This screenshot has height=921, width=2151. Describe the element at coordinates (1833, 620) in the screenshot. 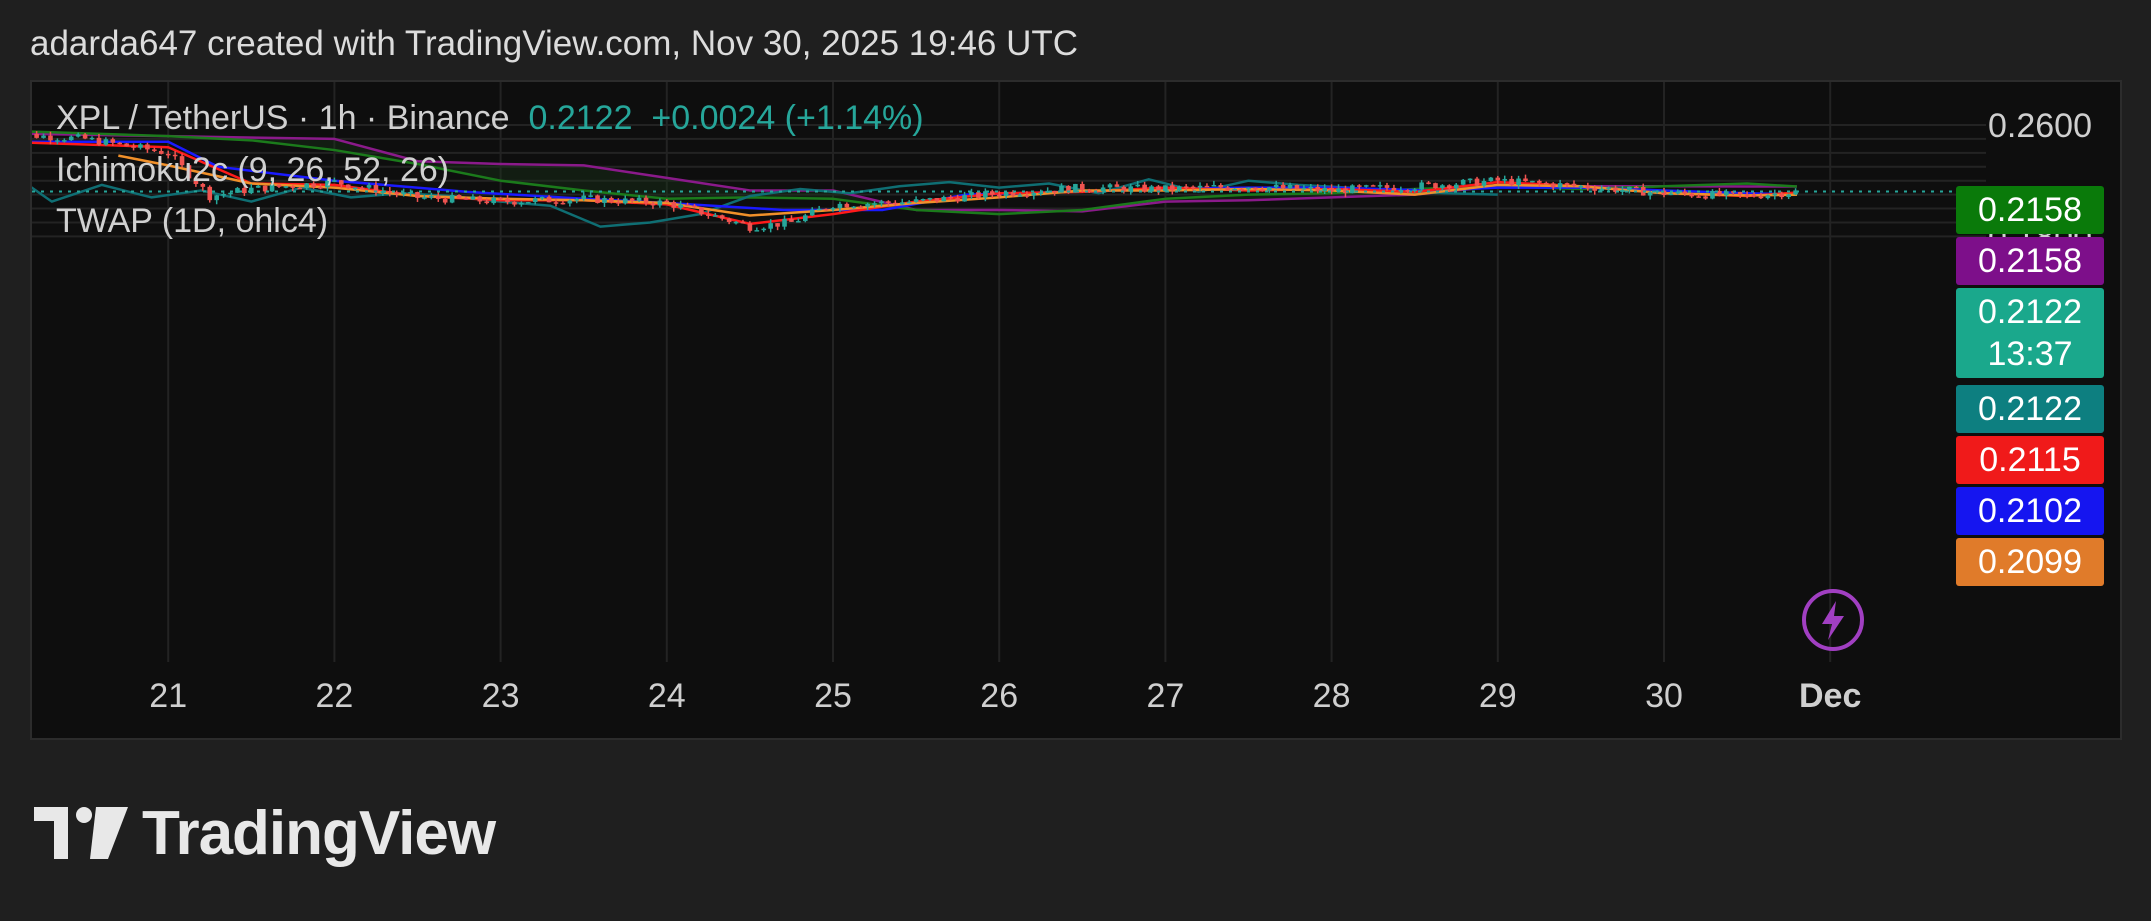

I see `lightning-icon` at that location.